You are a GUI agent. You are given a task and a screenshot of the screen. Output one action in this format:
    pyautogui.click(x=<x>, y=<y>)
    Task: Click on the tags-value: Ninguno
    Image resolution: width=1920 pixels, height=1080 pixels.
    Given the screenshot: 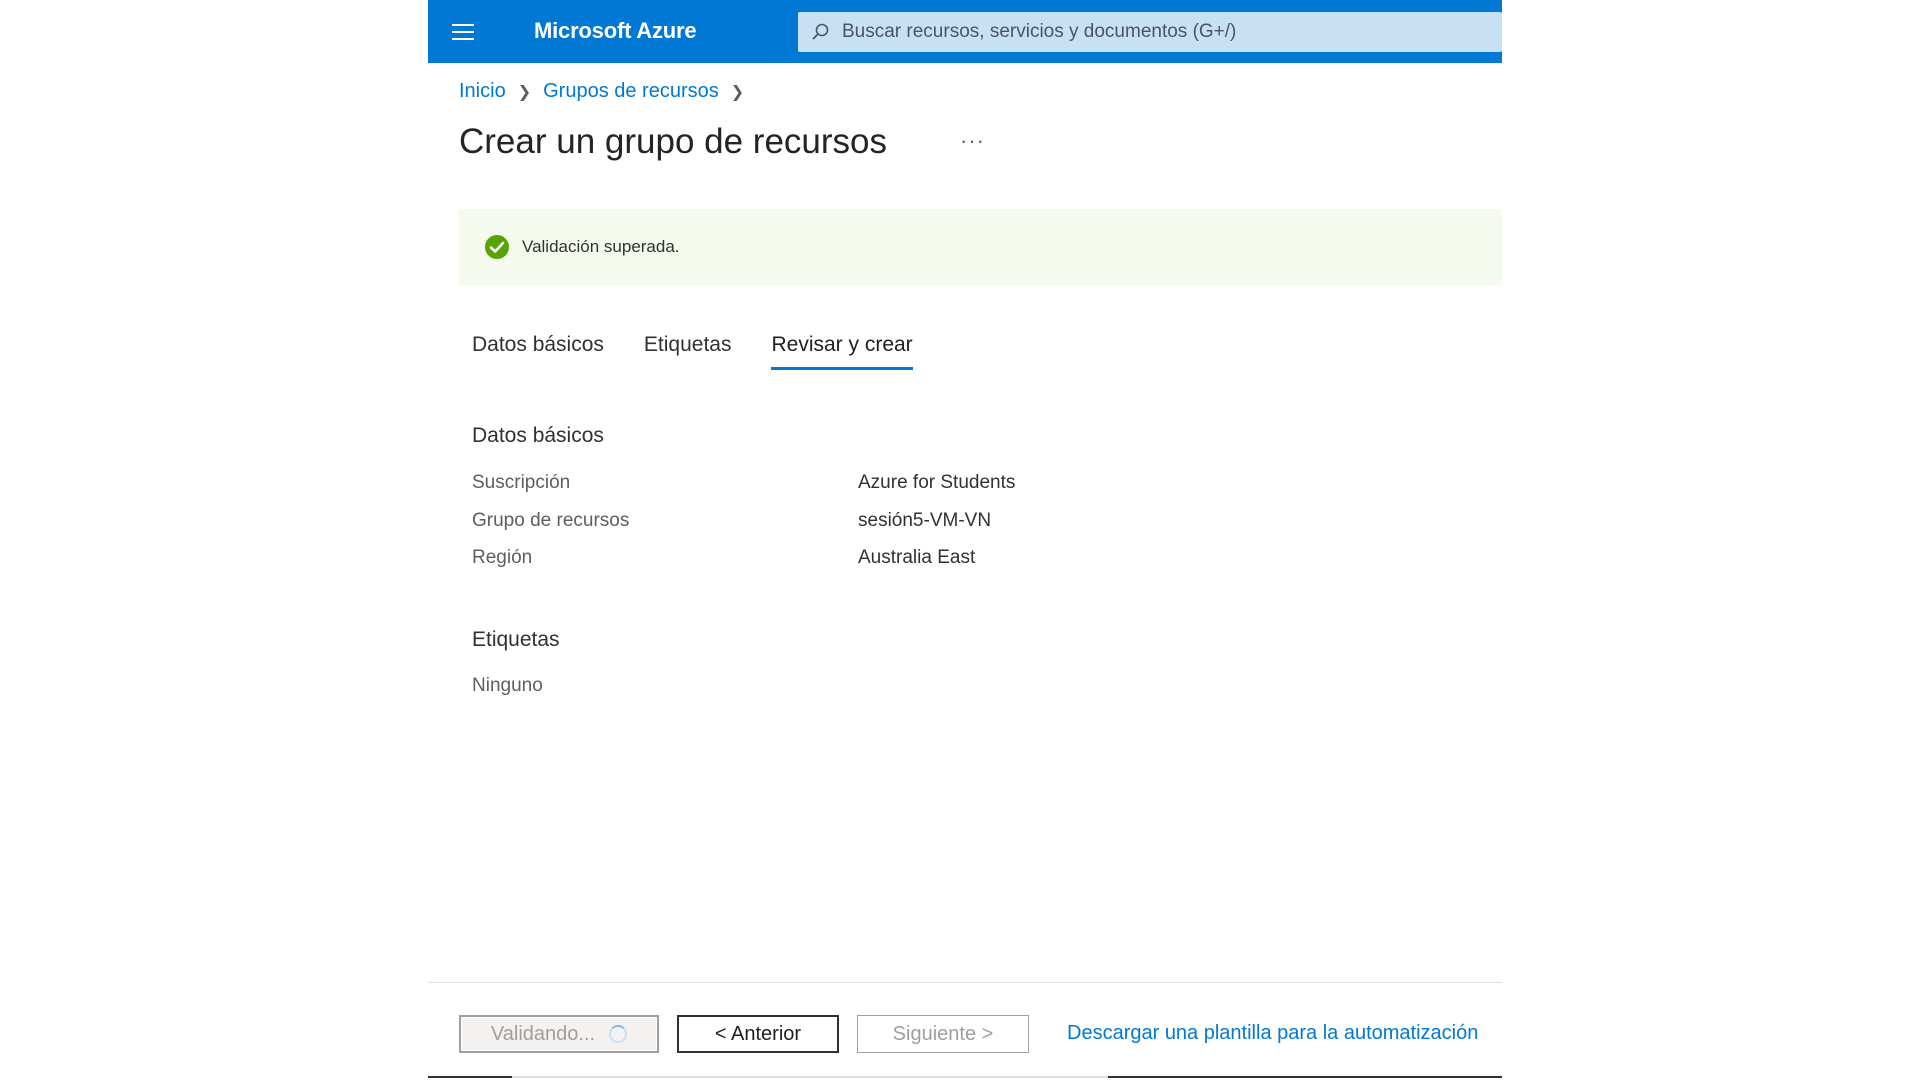 What is the action you would take?
    pyautogui.click(x=507, y=685)
    